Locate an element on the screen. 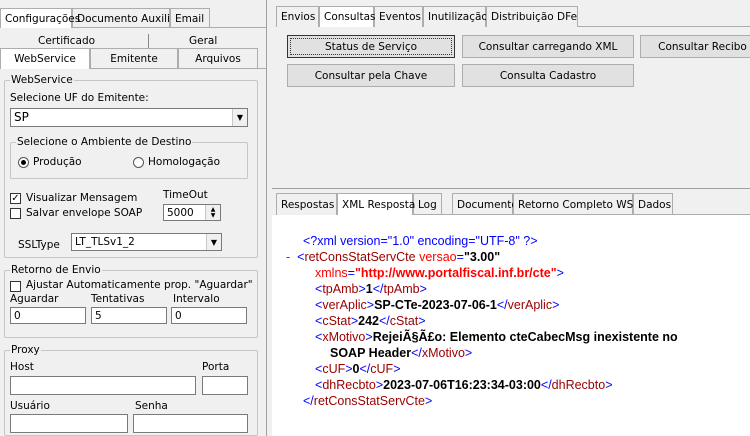 The height and width of the screenshot is (436, 750). config-tab-strip-row1: Certificado Geral is located at coordinates (133, 41).